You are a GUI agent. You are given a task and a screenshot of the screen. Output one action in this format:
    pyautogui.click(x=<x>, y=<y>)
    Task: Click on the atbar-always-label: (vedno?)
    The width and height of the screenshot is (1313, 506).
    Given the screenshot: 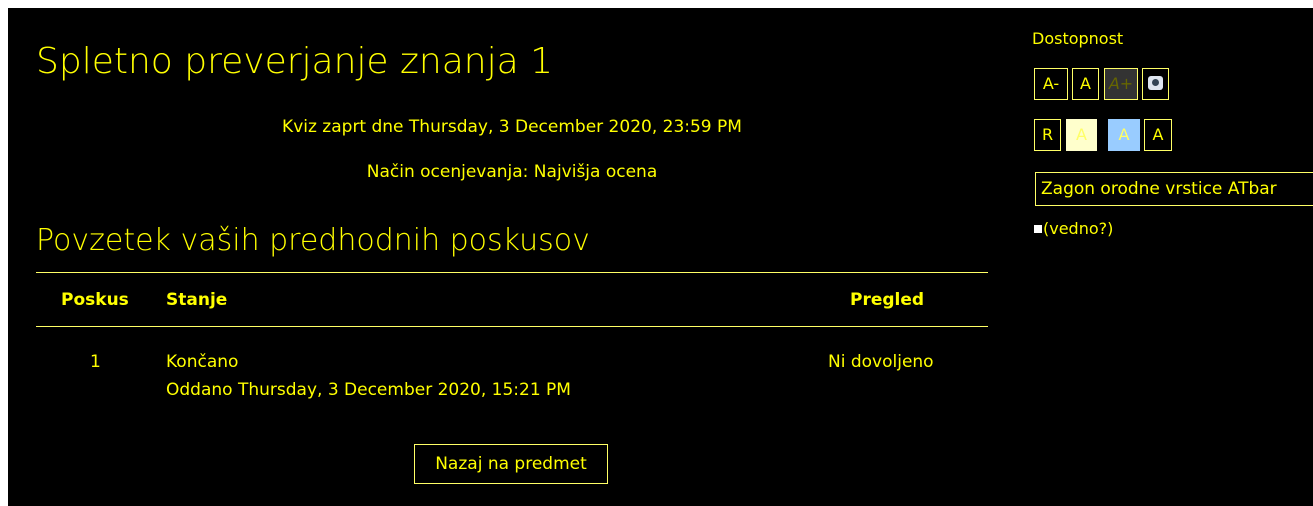 What is the action you would take?
    pyautogui.click(x=1078, y=228)
    